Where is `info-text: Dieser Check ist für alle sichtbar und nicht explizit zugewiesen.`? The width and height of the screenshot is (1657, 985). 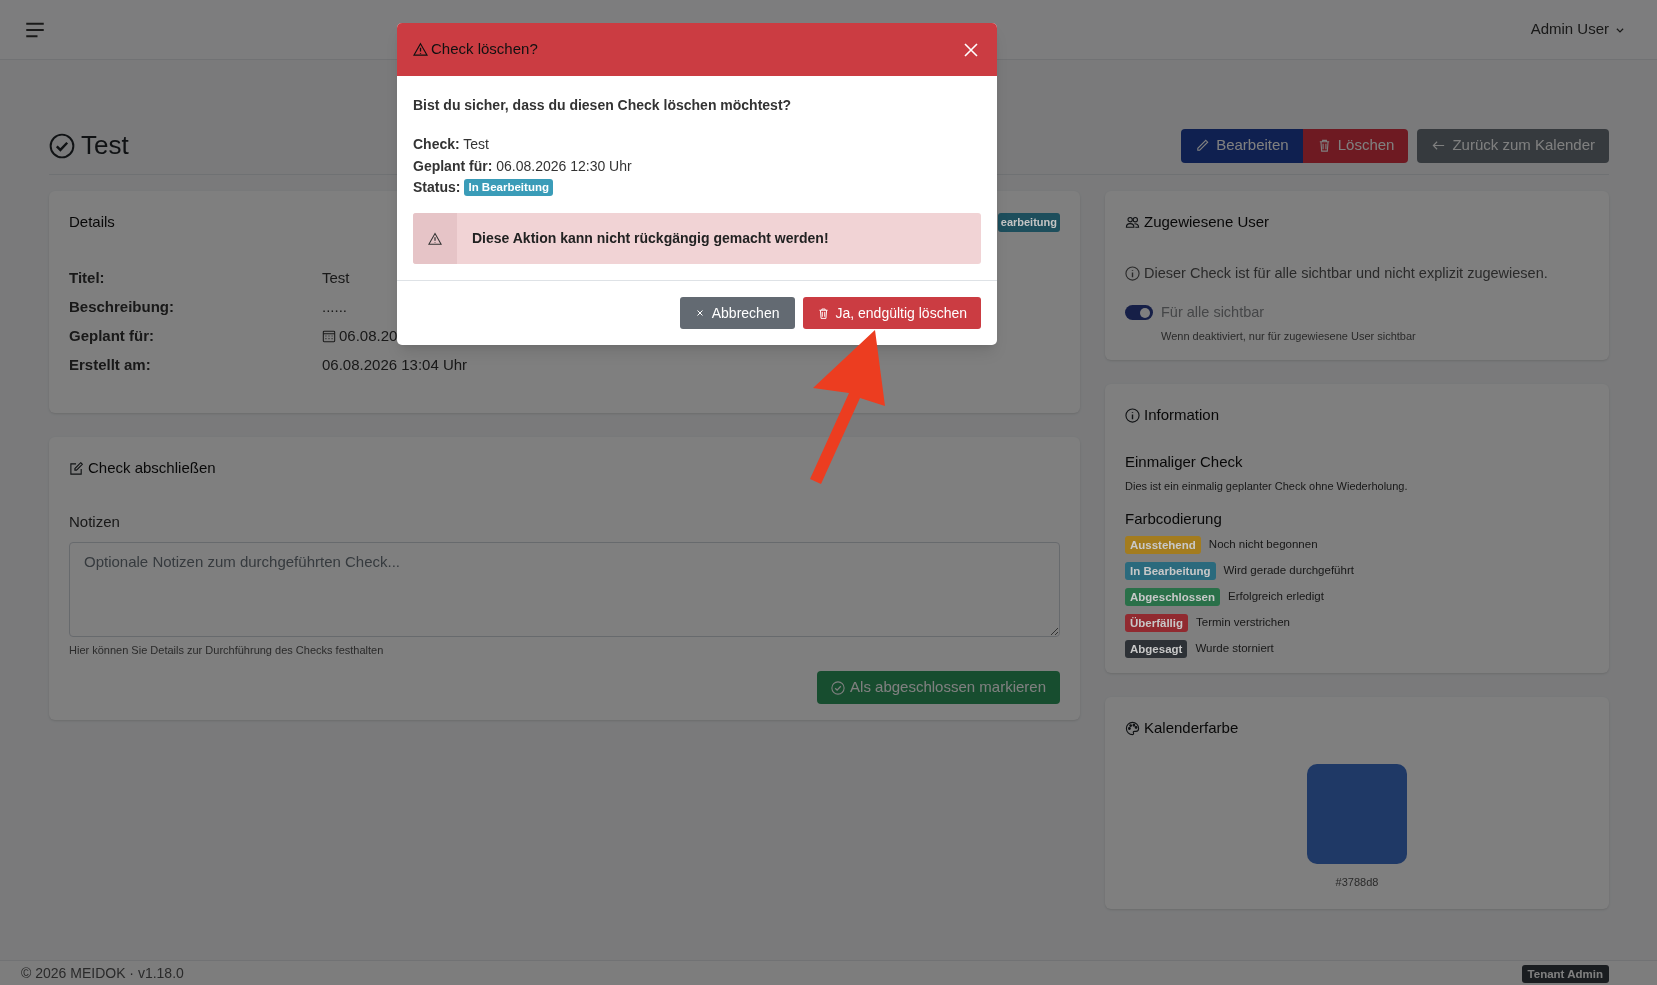
info-text: Dieser Check ist für alle sichtbar und nicht explizit zugewiesen. is located at coordinates (1346, 273).